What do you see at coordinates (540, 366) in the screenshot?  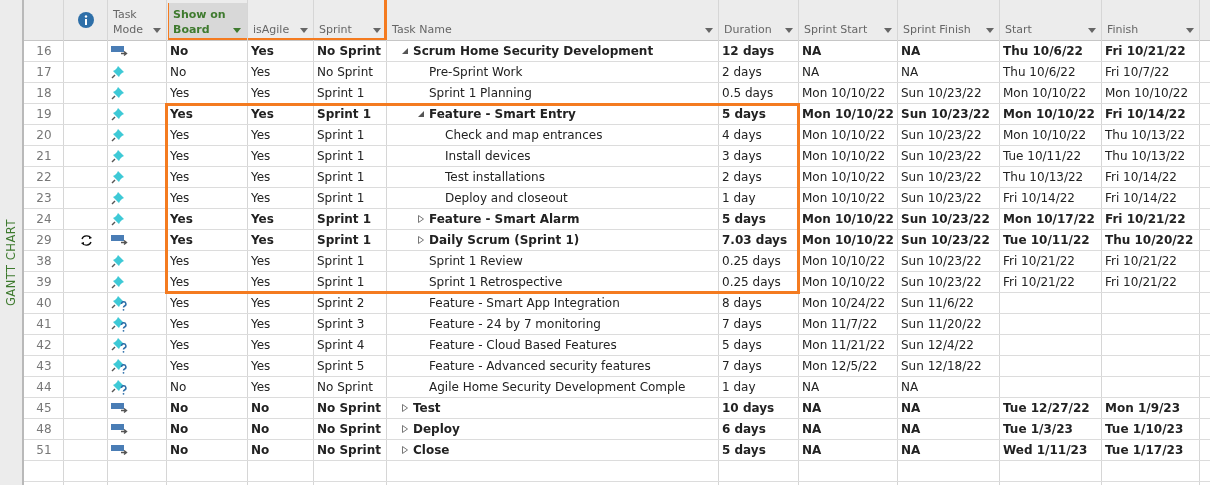 I see `task-name: Feature - Advanced security features` at bounding box center [540, 366].